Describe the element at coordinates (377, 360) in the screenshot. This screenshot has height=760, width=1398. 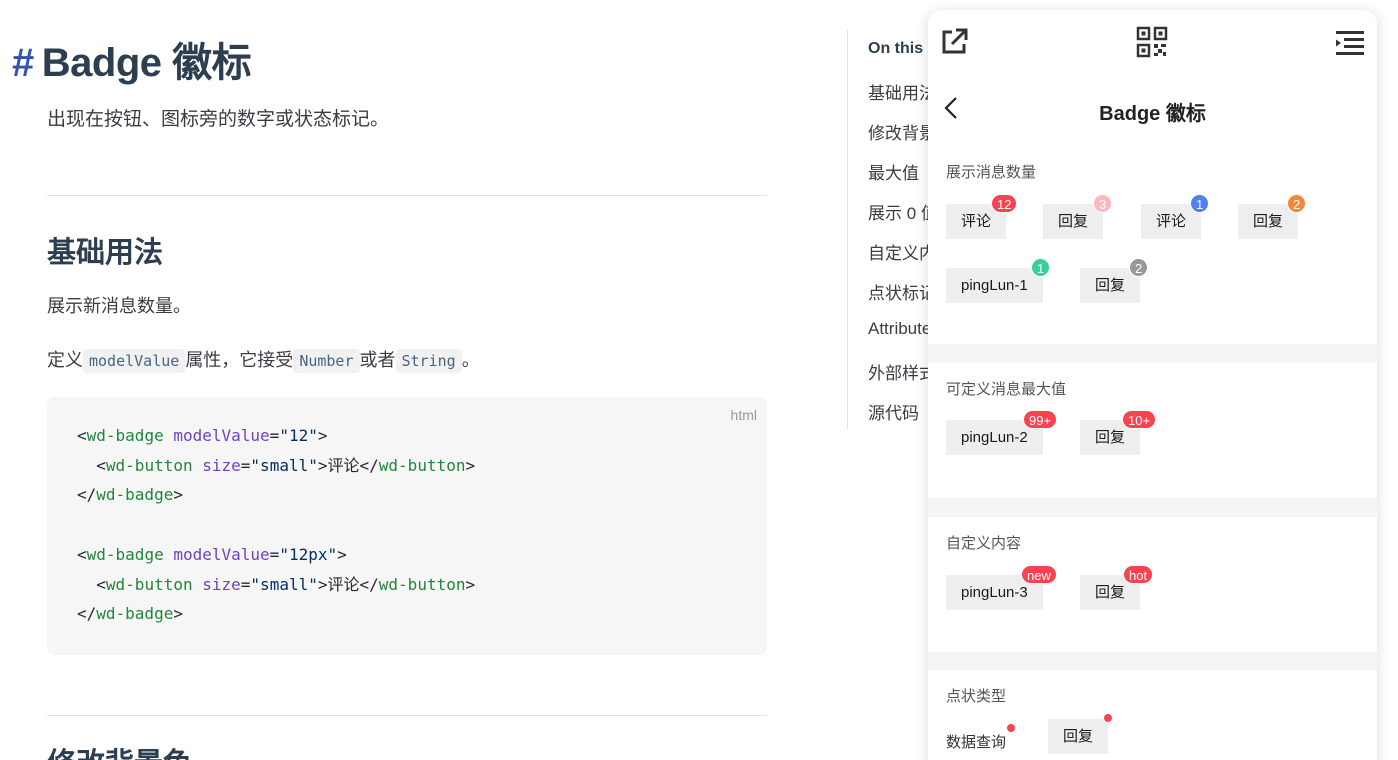
I see `define-or: 或者` at that location.